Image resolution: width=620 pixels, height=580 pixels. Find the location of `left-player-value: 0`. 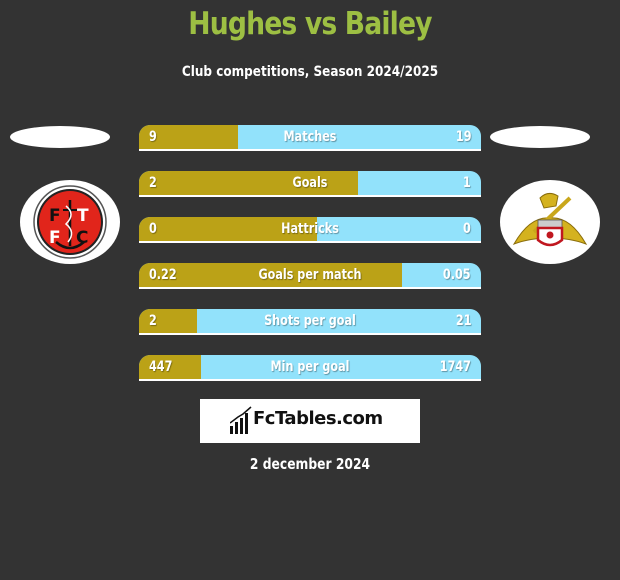

left-player-value: 0 is located at coordinates (153, 229).